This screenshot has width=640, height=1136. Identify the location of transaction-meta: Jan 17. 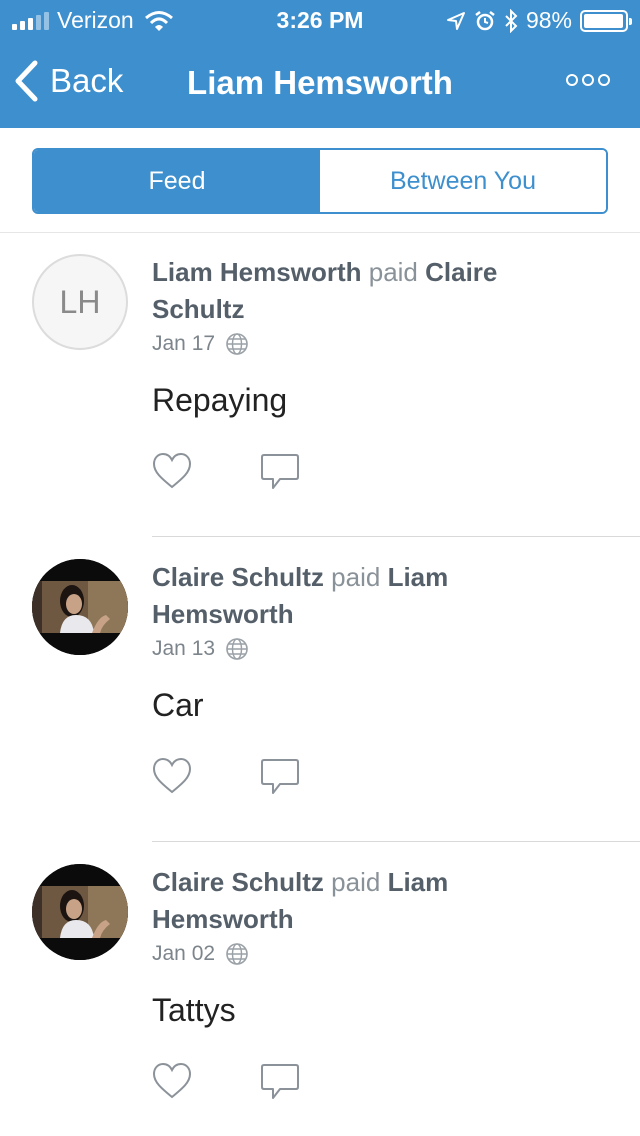
(200, 344).